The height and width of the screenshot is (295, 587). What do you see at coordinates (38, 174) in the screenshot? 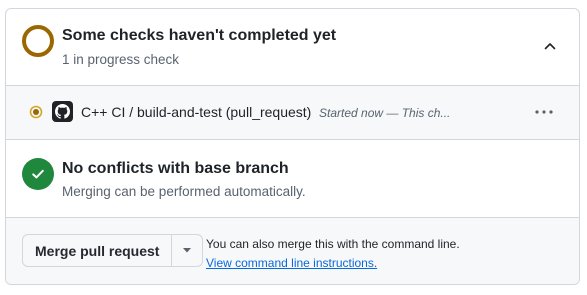
I see `check-circle-icon` at bounding box center [38, 174].